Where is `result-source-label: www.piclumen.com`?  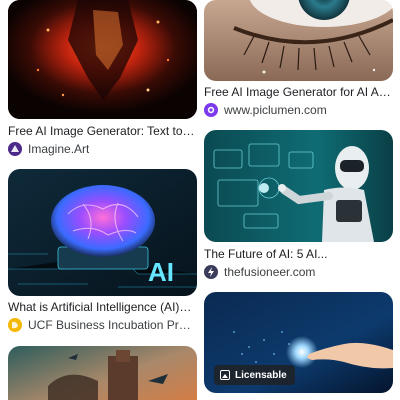 result-source-label: www.piclumen.com is located at coordinates (275, 110).